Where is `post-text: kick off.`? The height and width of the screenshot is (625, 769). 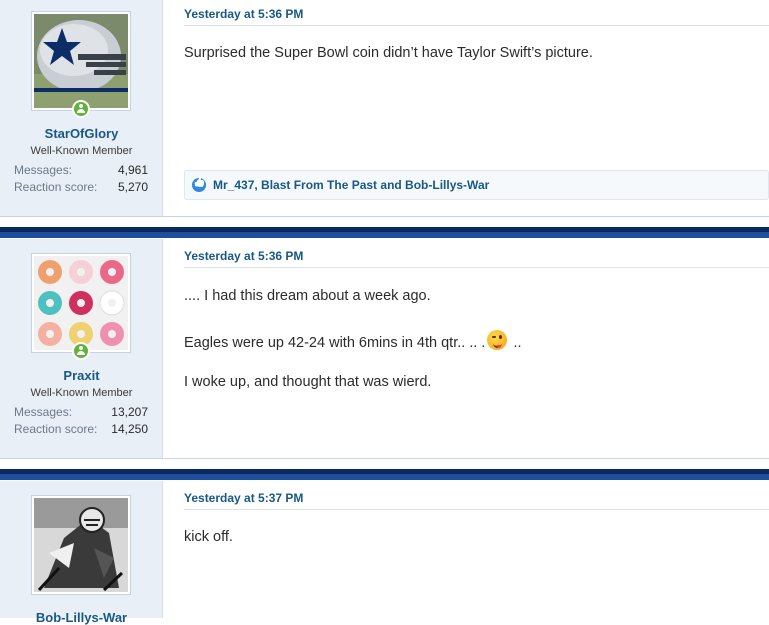
post-text: kick off. is located at coordinates (208, 537).